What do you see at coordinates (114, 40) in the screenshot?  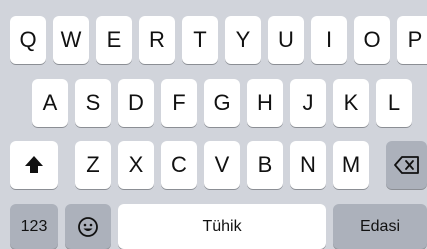 I see `key-e: E` at bounding box center [114, 40].